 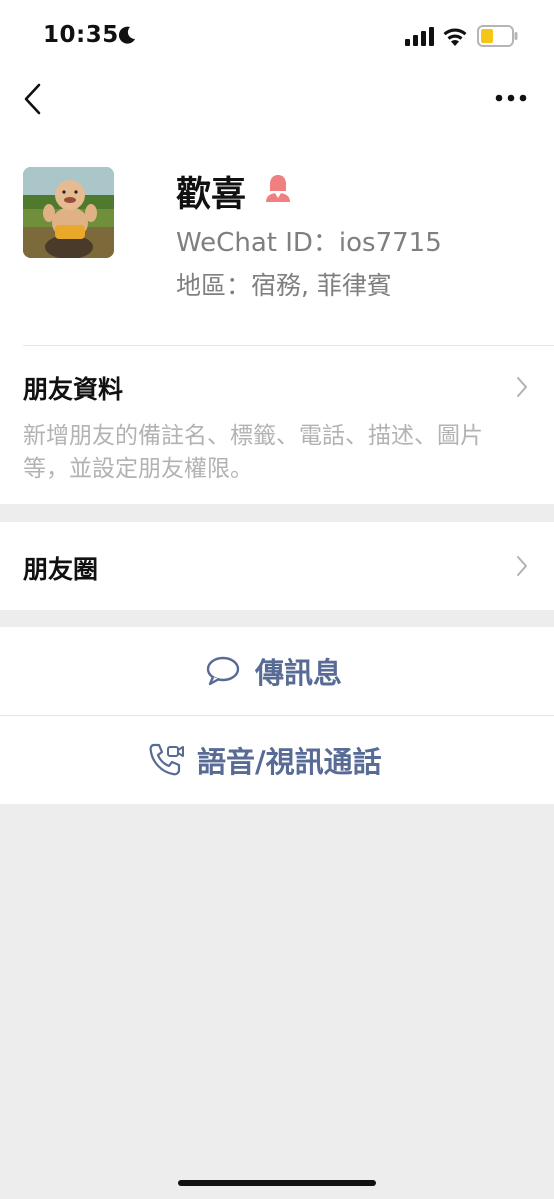 What do you see at coordinates (61, 569) in the screenshot?
I see `moments-title: 朋友圈` at bounding box center [61, 569].